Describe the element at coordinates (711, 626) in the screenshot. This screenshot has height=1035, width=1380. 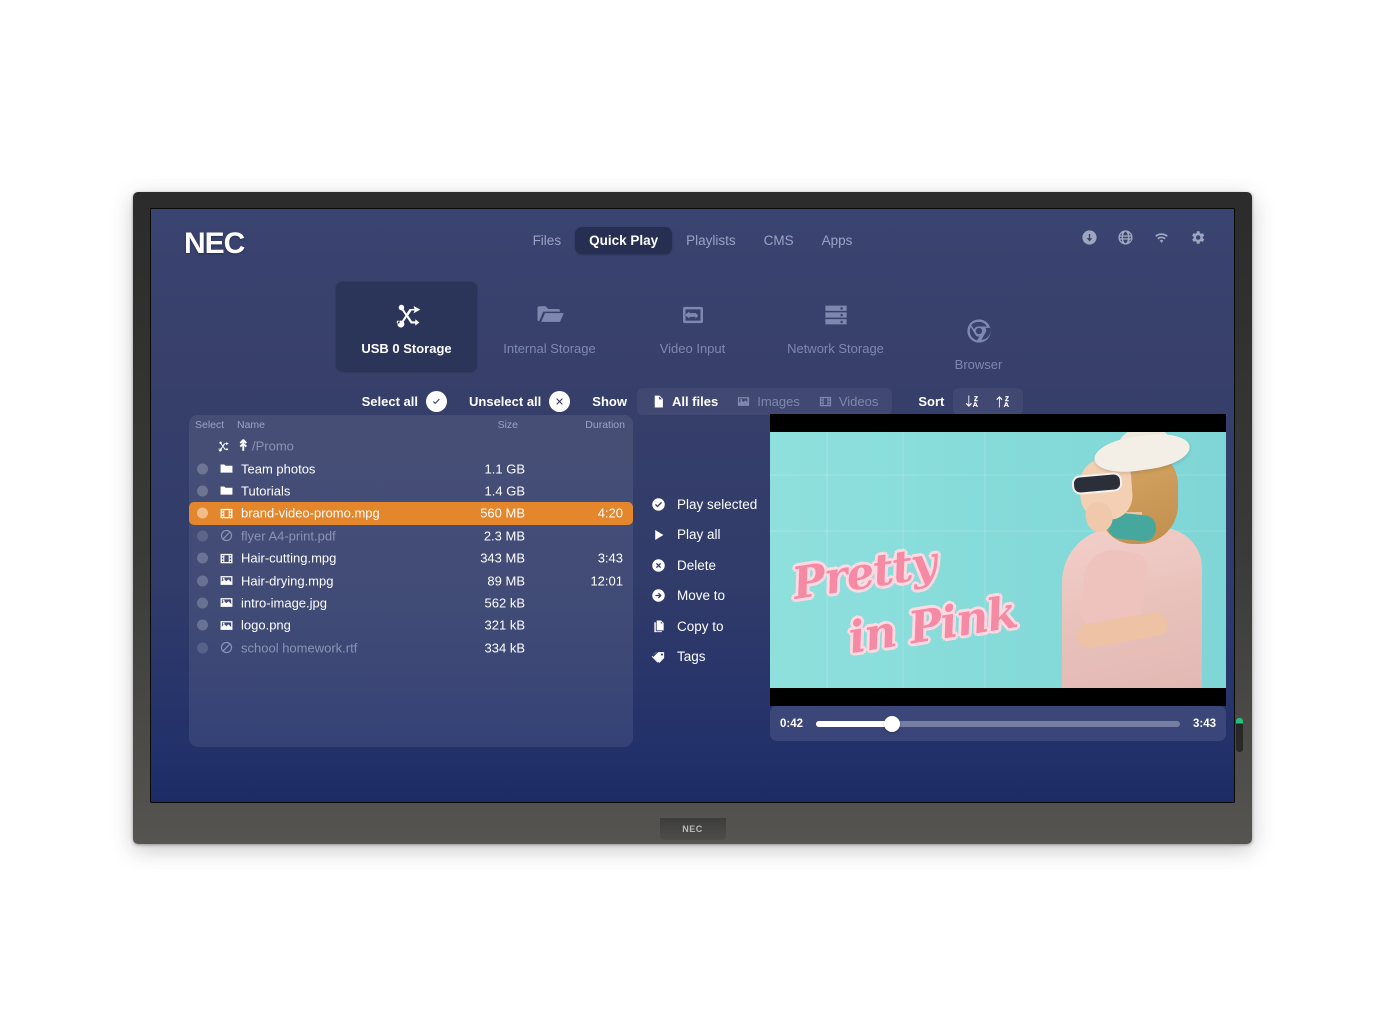
I see `action-copy-to: Copy to` at that location.